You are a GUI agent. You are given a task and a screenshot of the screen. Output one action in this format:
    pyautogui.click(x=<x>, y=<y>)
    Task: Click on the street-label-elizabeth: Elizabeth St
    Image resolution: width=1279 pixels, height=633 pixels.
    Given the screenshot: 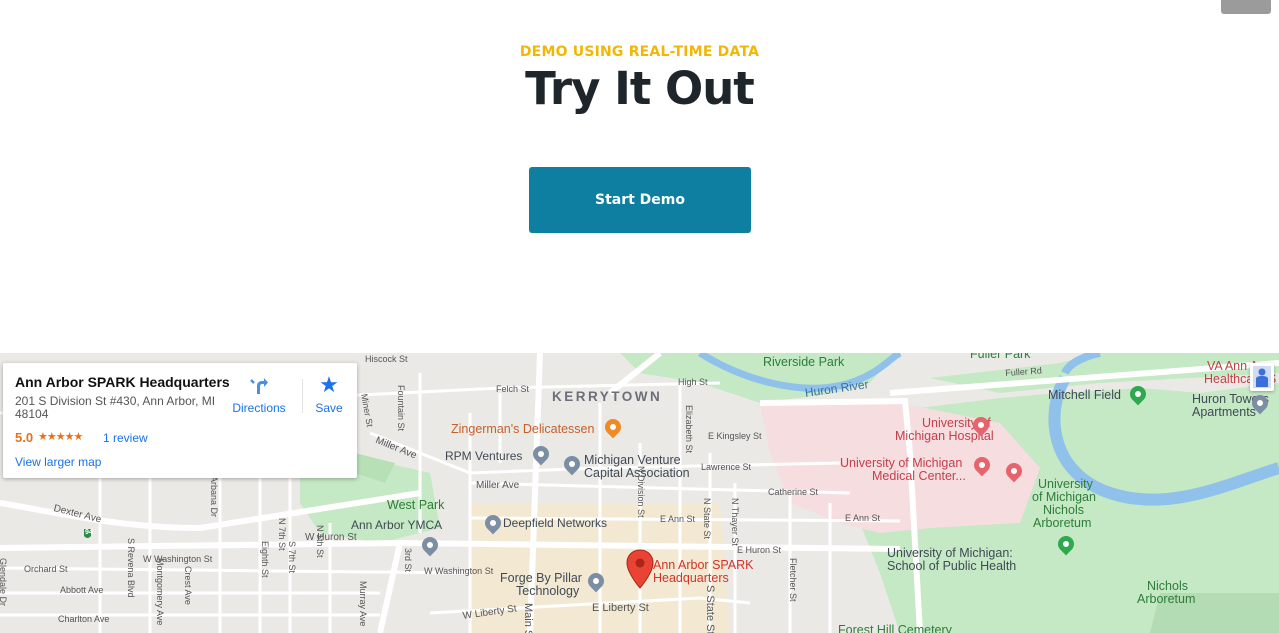 What is the action you would take?
    pyautogui.click(x=689, y=429)
    